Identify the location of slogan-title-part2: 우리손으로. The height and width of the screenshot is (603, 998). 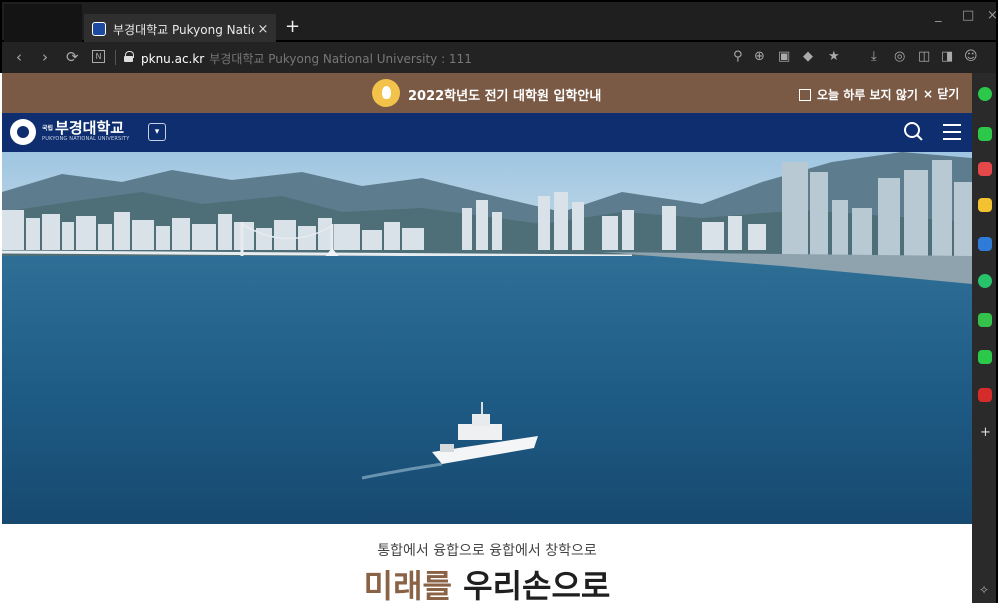
(537, 585).